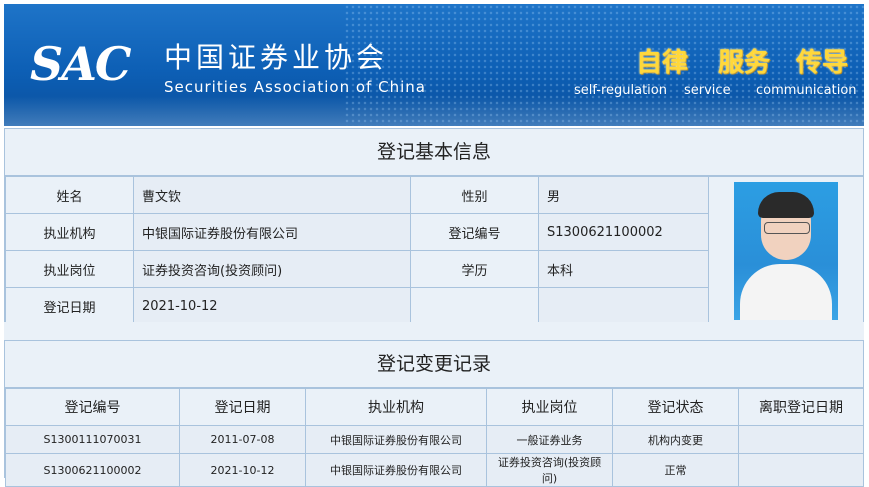 The image size is (869, 487). What do you see at coordinates (623, 195) in the screenshot?
I see `gender-value: 男` at bounding box center [623, 195].